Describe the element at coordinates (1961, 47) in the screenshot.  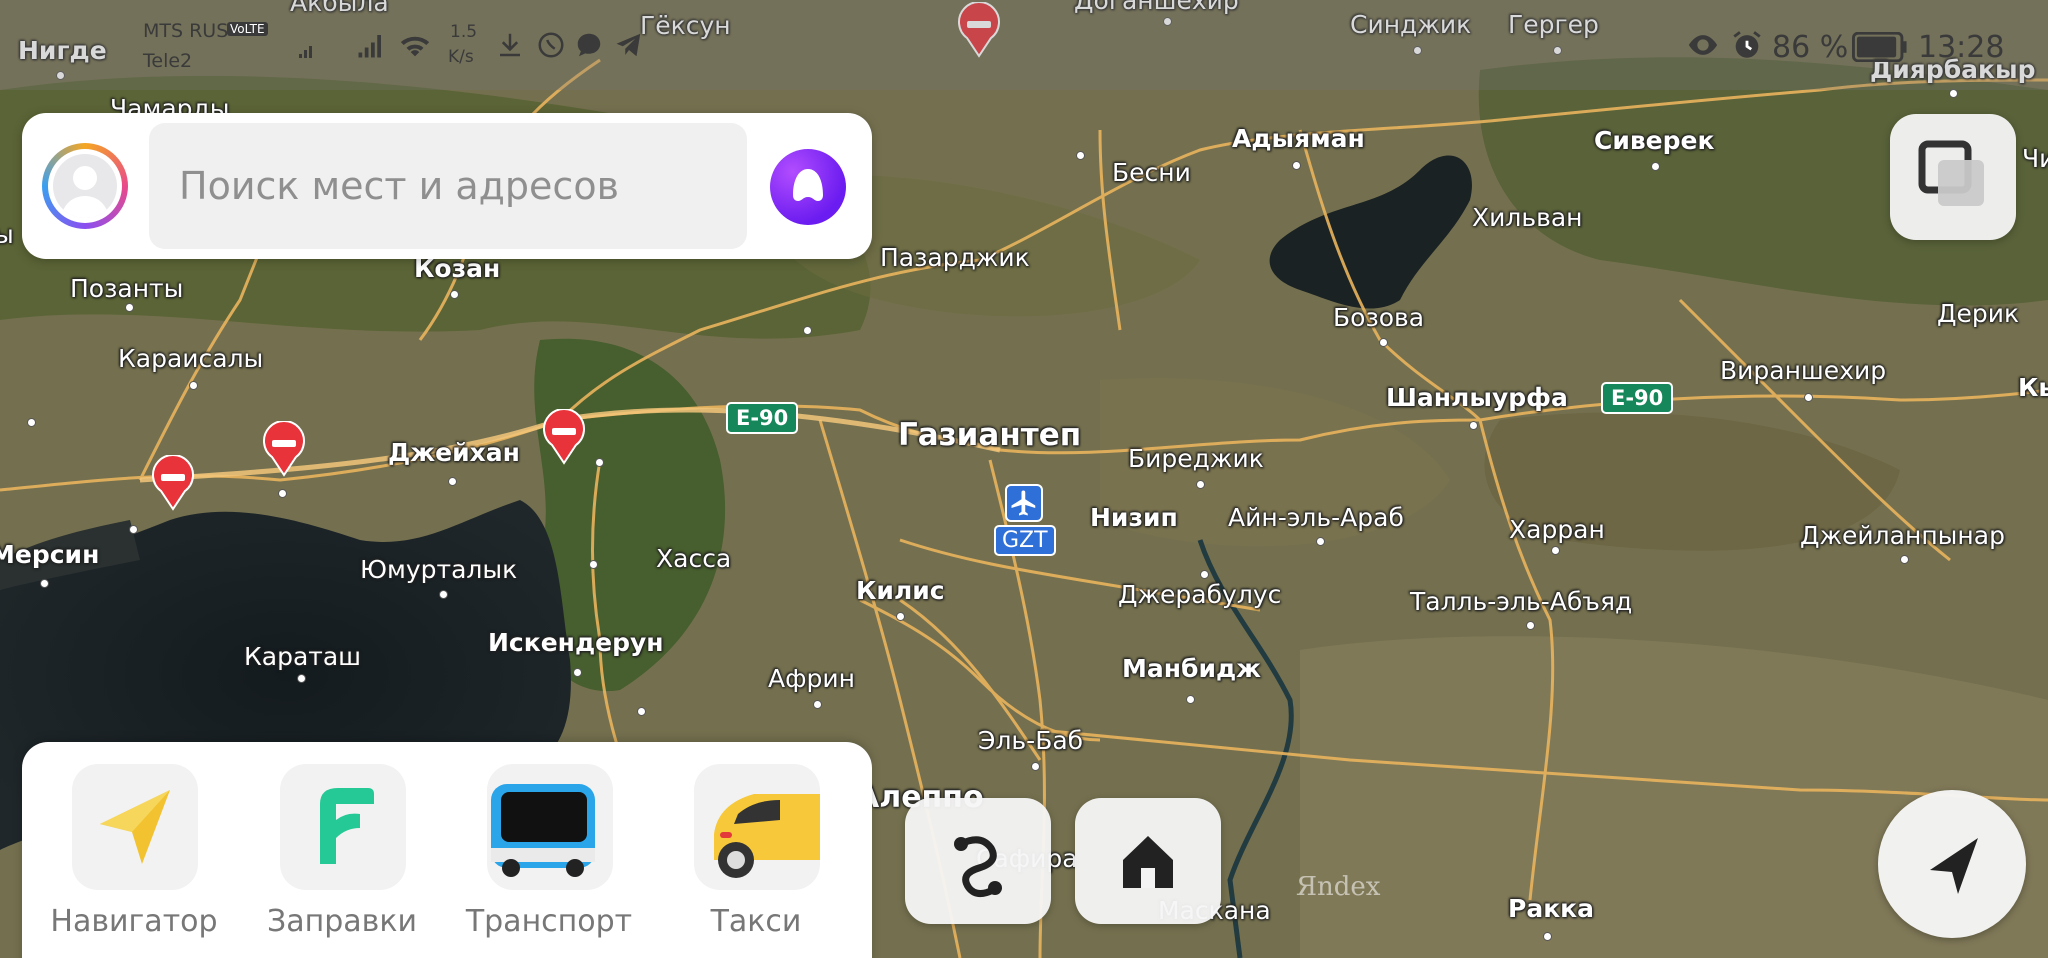
I see `clock-time: 13:28` at that location.